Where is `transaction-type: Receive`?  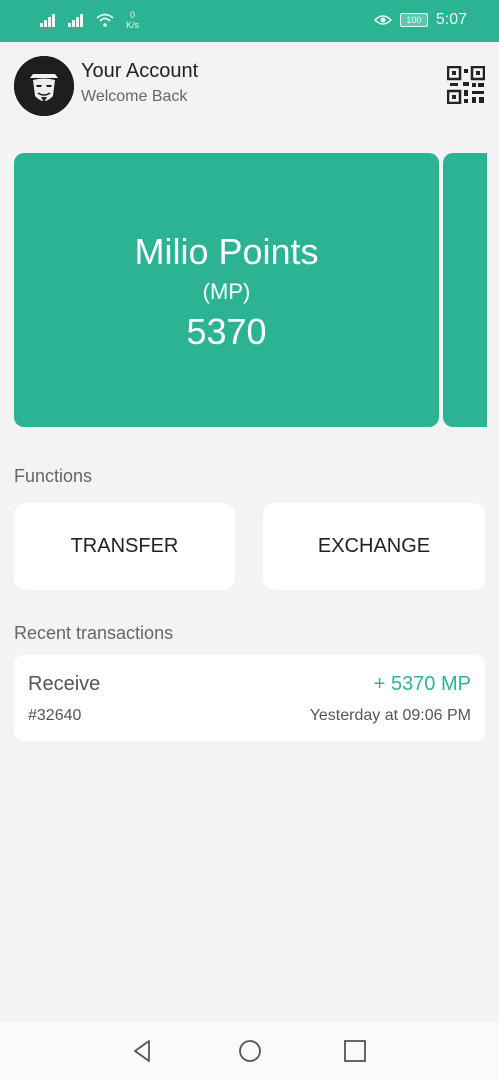
transaction-type: Receive is located at coordinates (64, 684).